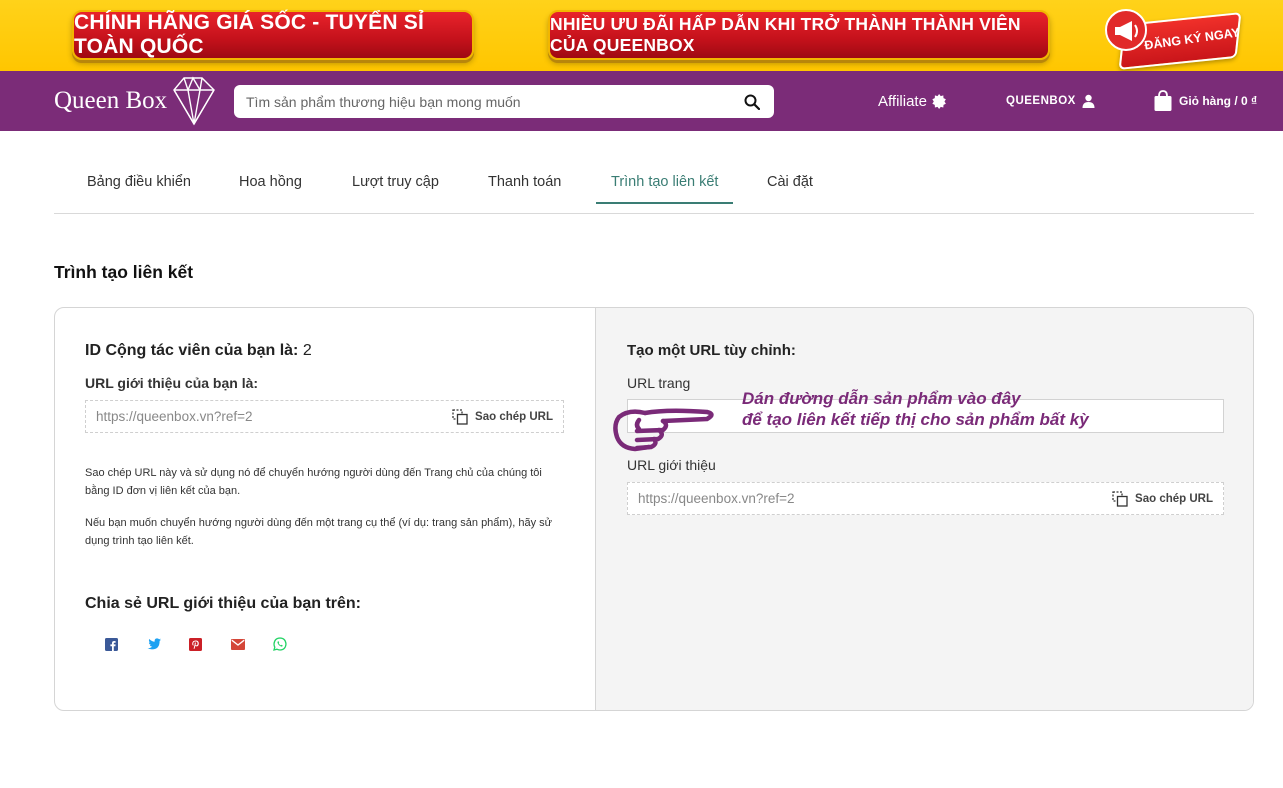 This screenshot has height=788, width=1283. I want to click on tab-dashboard: Bảng điều khiển, so click(139, 182).